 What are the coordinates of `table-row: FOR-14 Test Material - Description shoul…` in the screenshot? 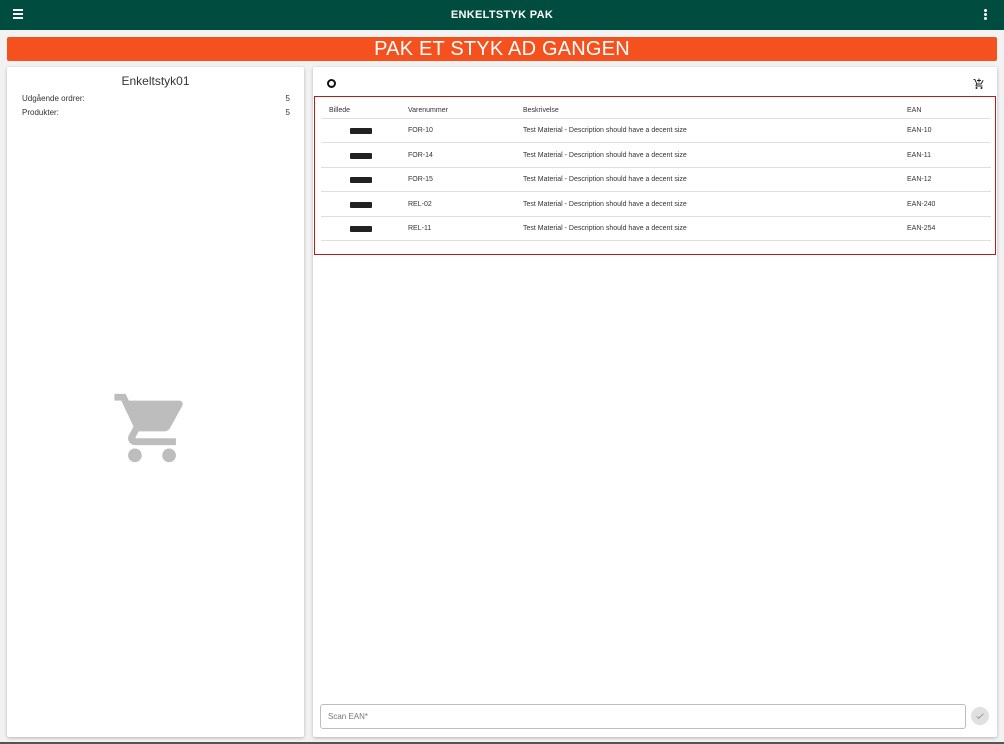 It's located at (656, 156).